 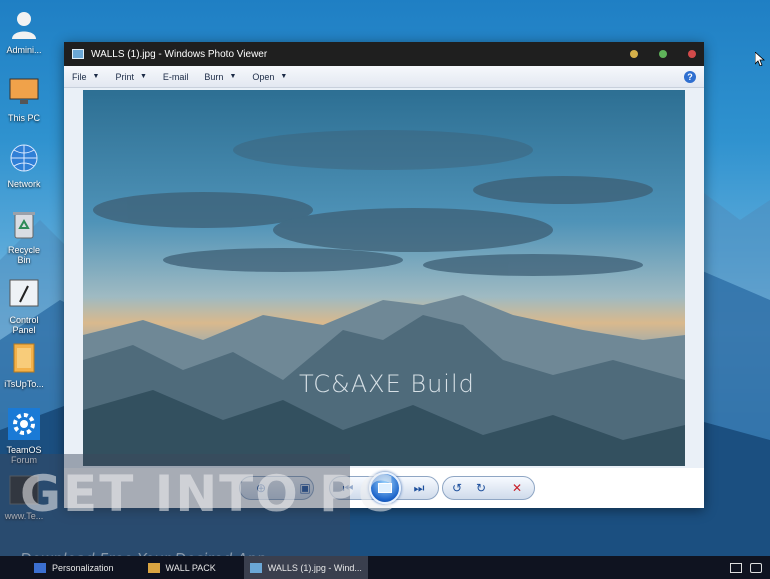 What do you see at coordinates (24, 91) in the screenshot?
I see `computer-icon` at bounding box center [24, 91].